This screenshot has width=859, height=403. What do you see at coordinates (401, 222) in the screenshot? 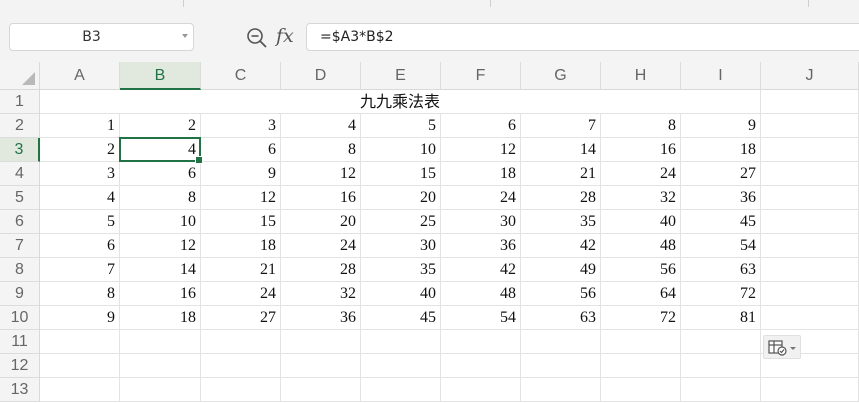
I see `cell-e6: 25` at bounding box center [401, 222].